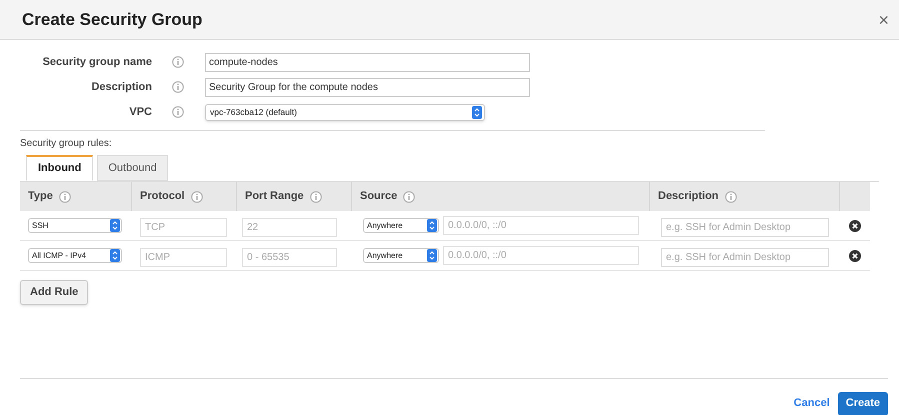  I want to click on field-label: VPC, so click(140, 112).